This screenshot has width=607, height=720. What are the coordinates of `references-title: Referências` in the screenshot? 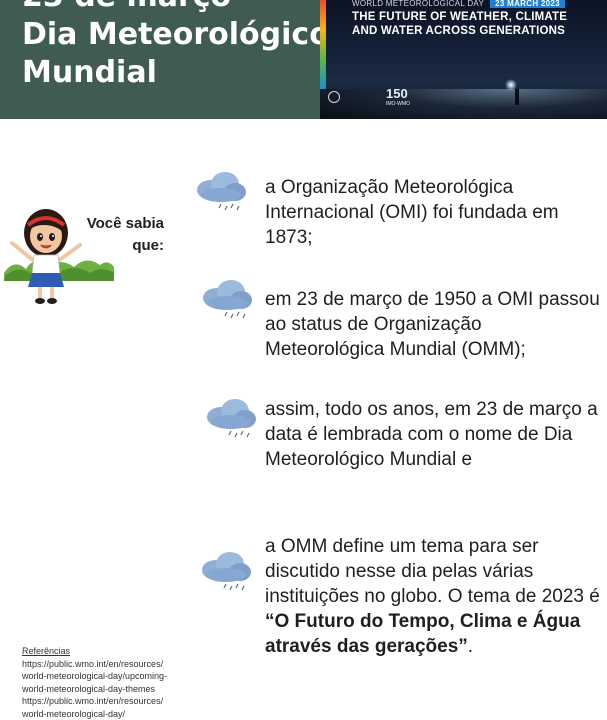 It's located at (46, 651).